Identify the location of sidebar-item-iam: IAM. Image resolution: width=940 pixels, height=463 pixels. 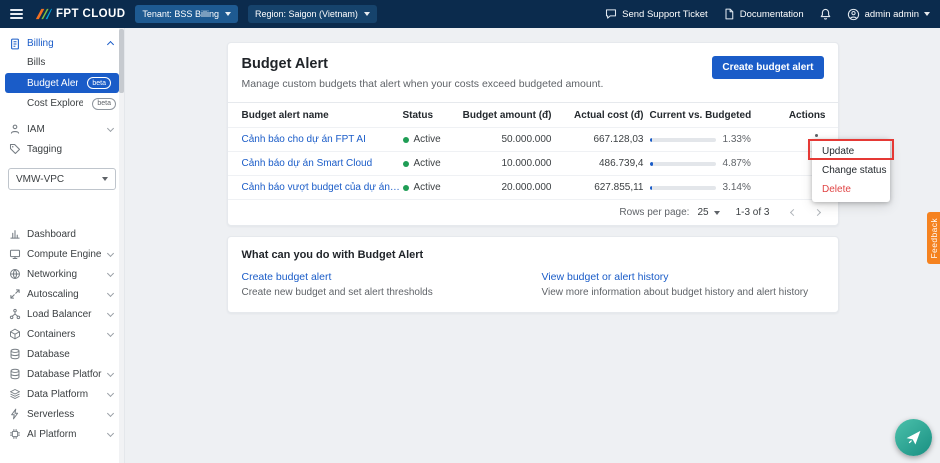
(62, 129).